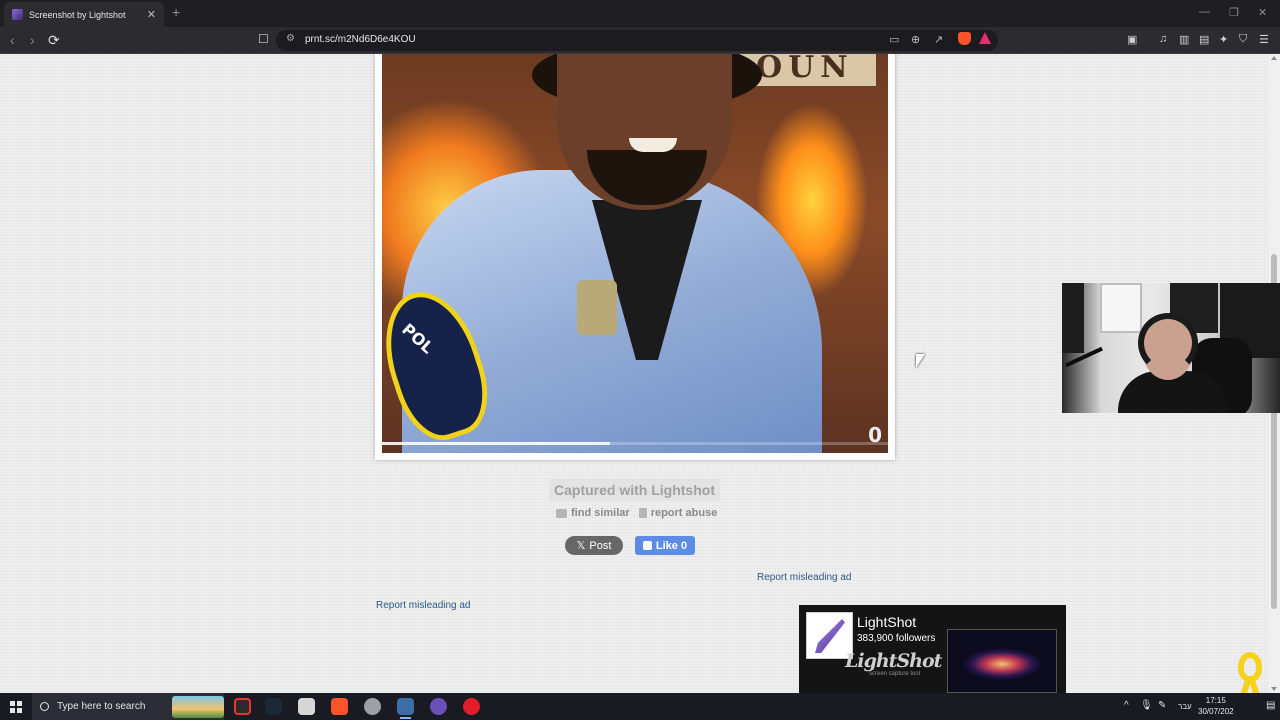 This screenshot has height=720, width=1280. What do you see at coordinates (372, 706) in the screenshot?
I see `settings-app-icon` at bounding box center [372, 706].